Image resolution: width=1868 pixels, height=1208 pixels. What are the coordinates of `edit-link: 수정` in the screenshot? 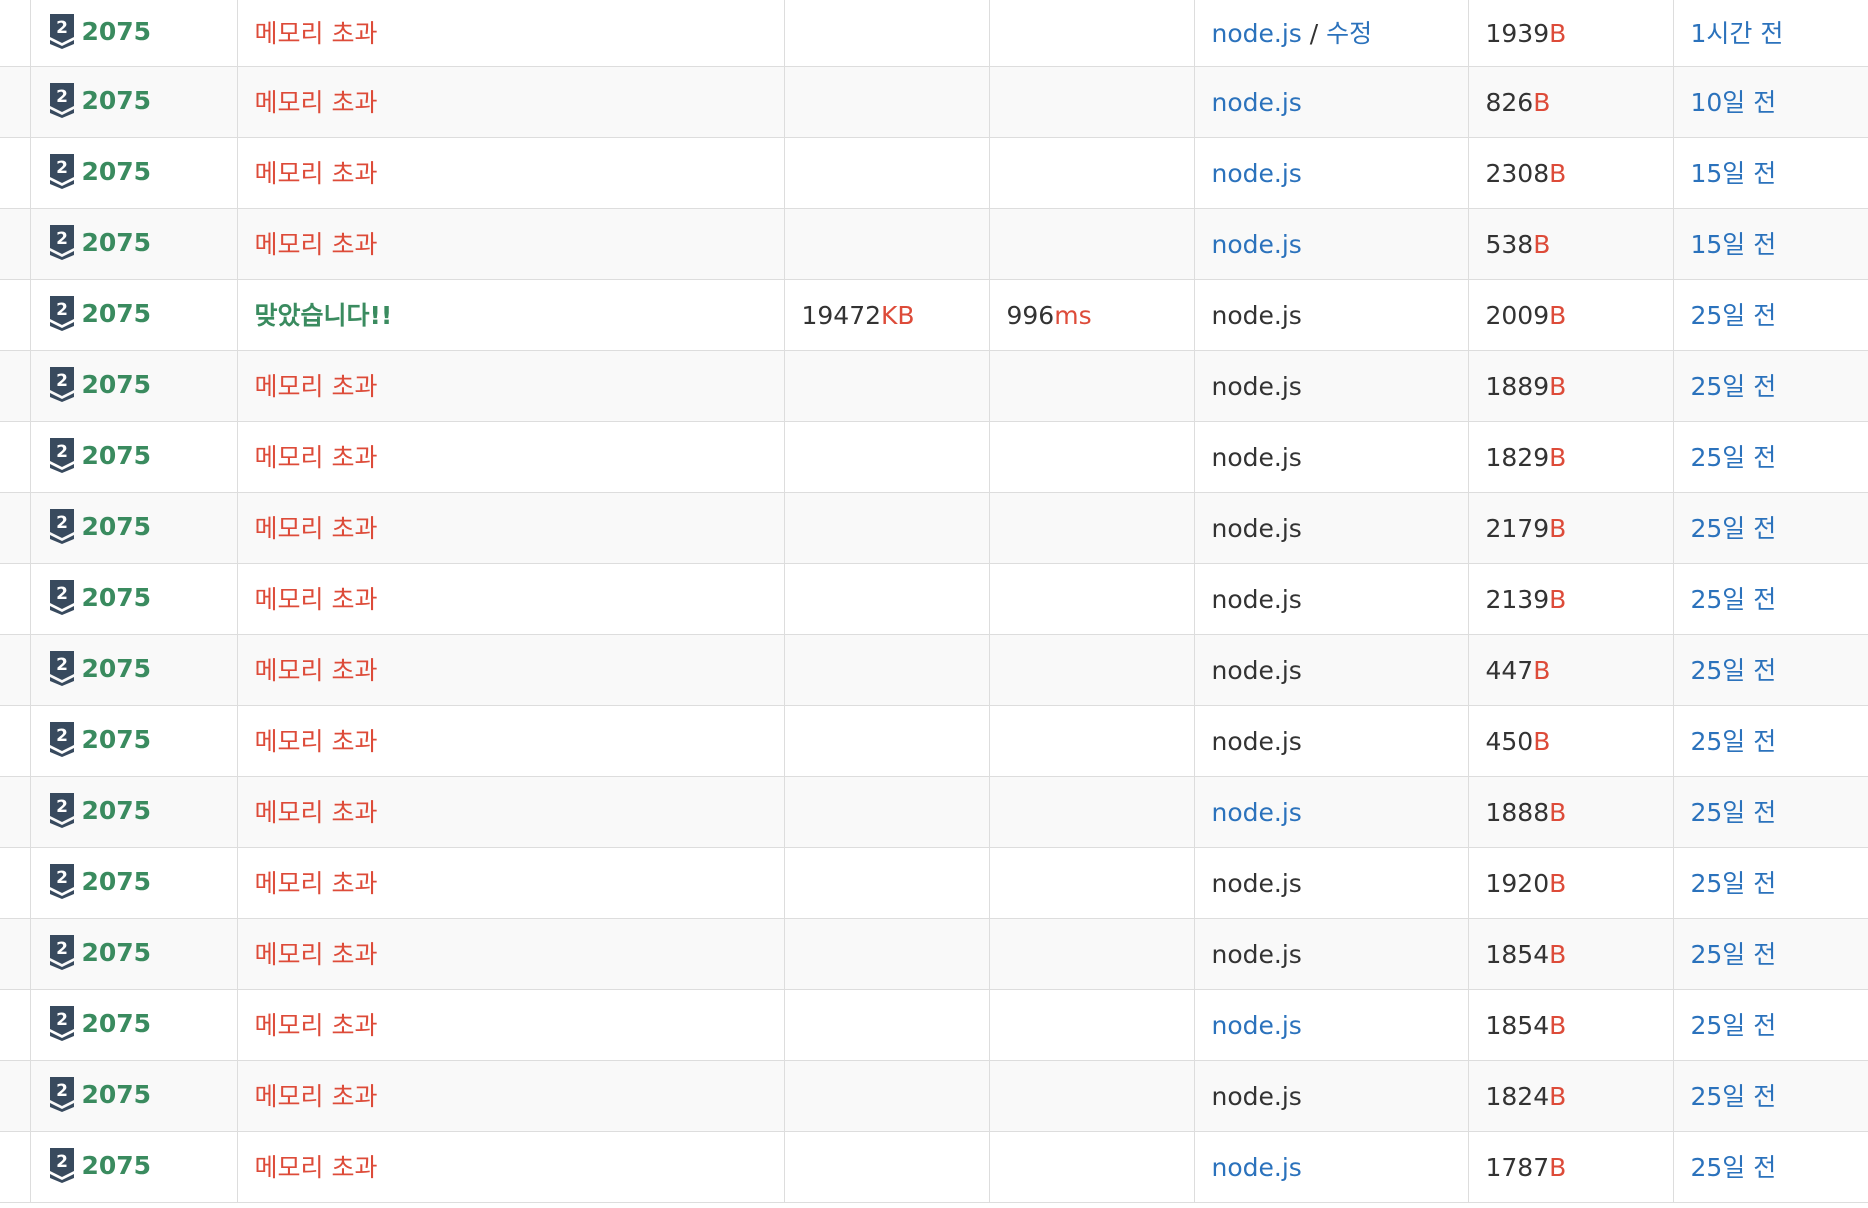 It's located at (1349, 33).